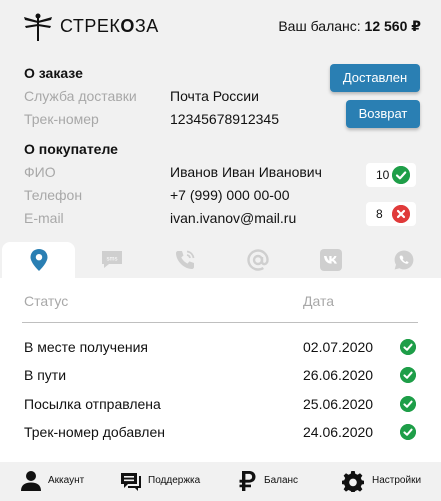  What do you see at coordinates (94, 432) in the screenshot?
I see `table-row-status: Трек-номер добавлен` at bounding box center [94, 432].